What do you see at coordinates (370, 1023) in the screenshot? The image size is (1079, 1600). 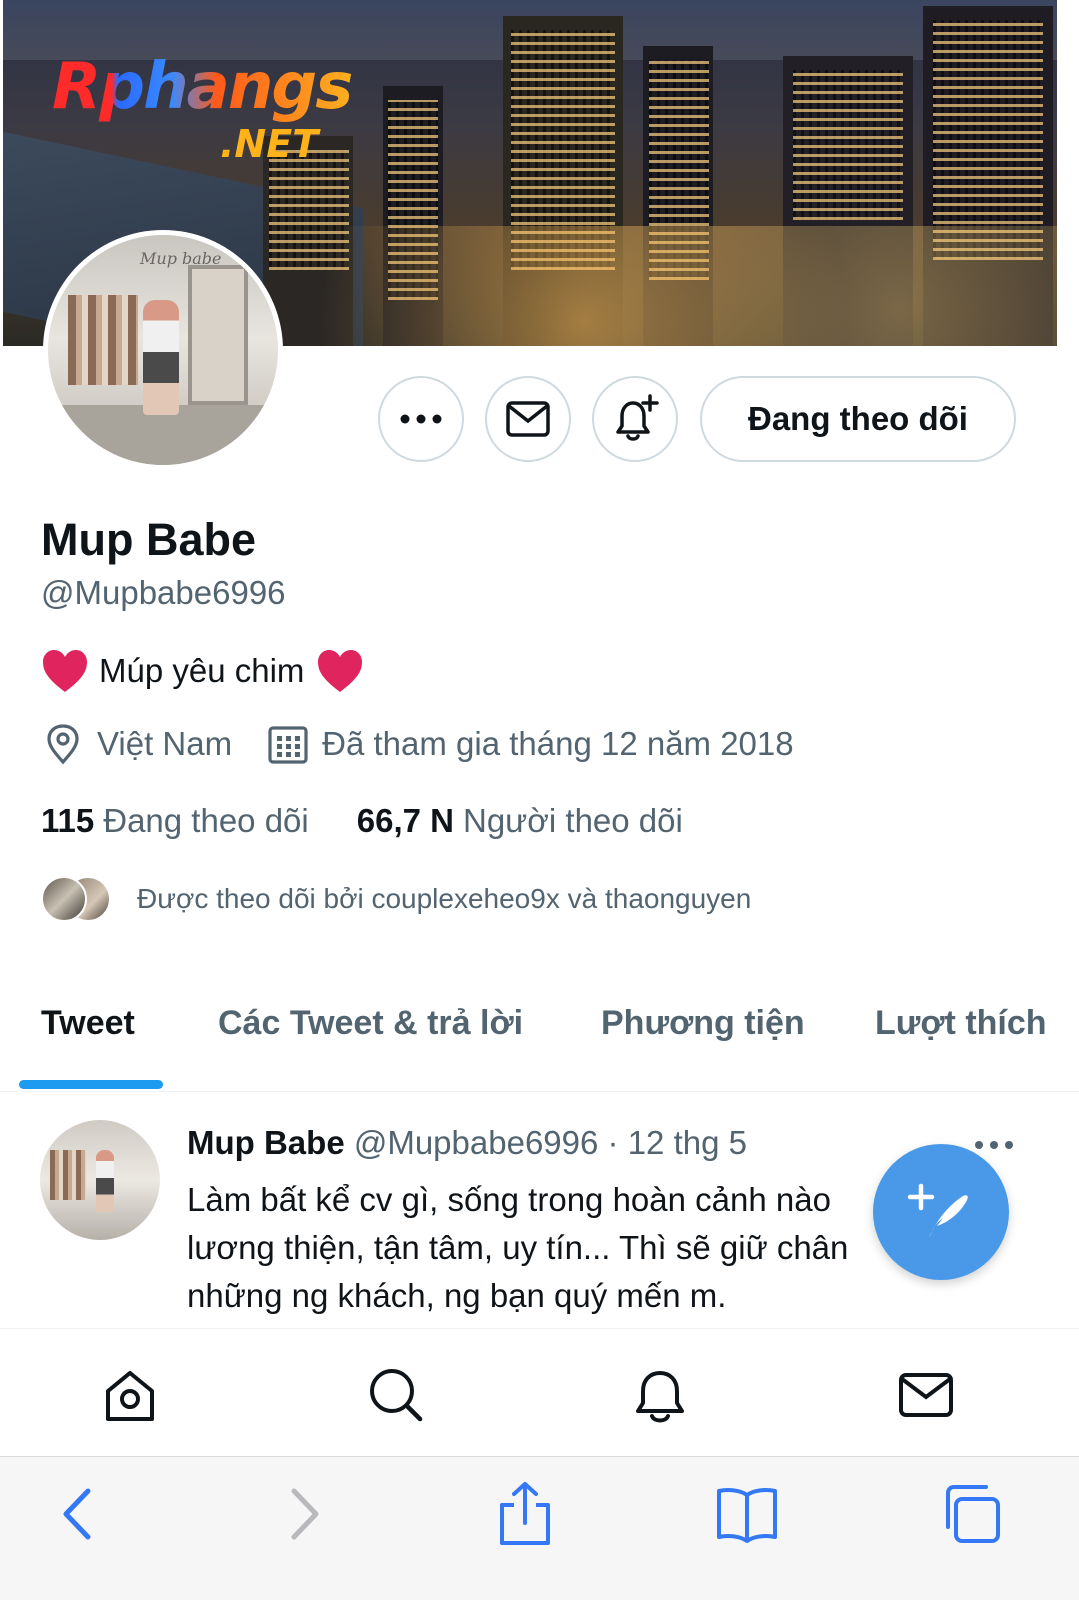 I see `tab-tweets-replies: Các Tweet & trả lời` at bounding box center [370, 1023].